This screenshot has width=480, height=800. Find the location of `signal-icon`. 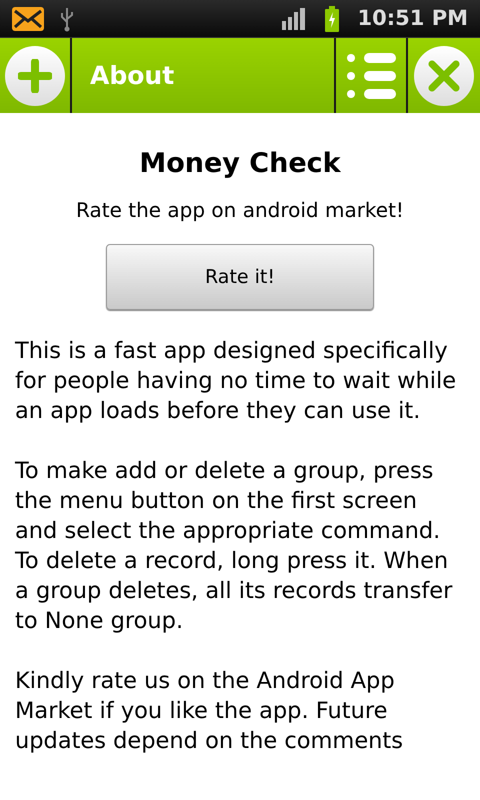

signal-icon is located at coordinates (294, 19).